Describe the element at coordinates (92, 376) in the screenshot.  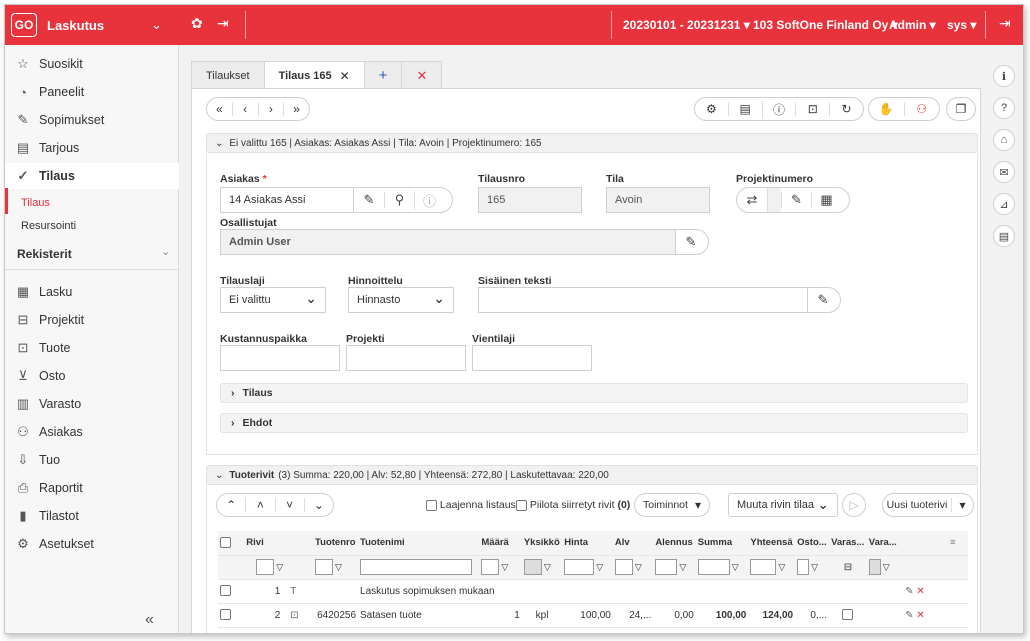
I see `sidebar-item-osto: ⊻ Osto` at that location.